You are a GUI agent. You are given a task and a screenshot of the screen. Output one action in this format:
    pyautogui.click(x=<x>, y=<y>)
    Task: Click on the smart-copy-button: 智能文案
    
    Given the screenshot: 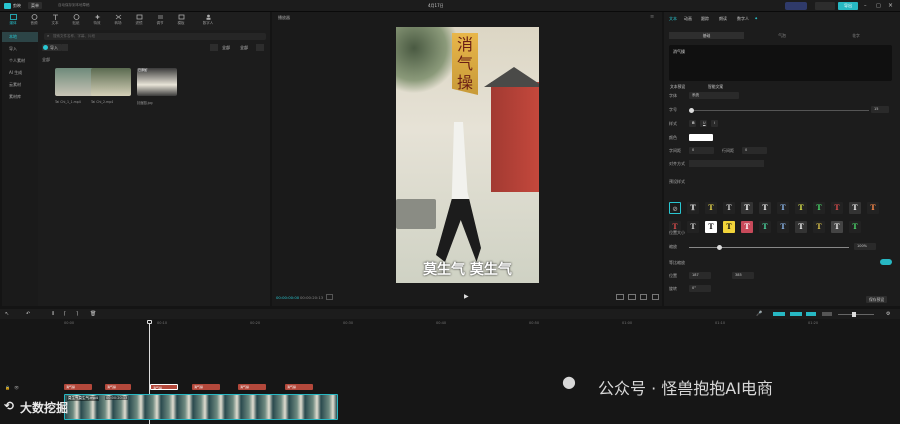 What is the action you would take?
    pyautogui.click(x=715, y=87)
    